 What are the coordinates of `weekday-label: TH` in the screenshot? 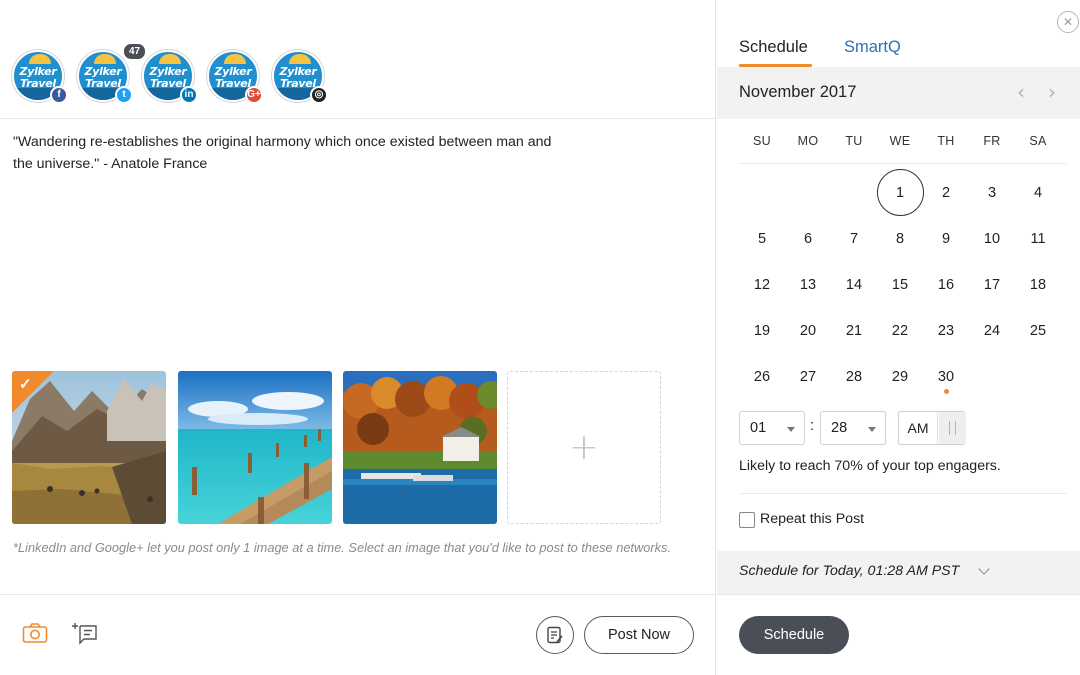 It's located at (946, 141).